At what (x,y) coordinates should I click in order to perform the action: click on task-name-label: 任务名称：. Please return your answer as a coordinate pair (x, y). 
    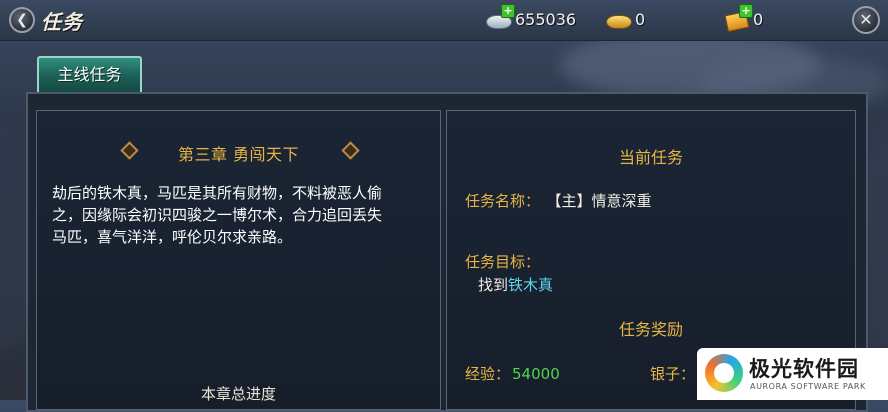
    Looking at the image, I should click on (503, 201).